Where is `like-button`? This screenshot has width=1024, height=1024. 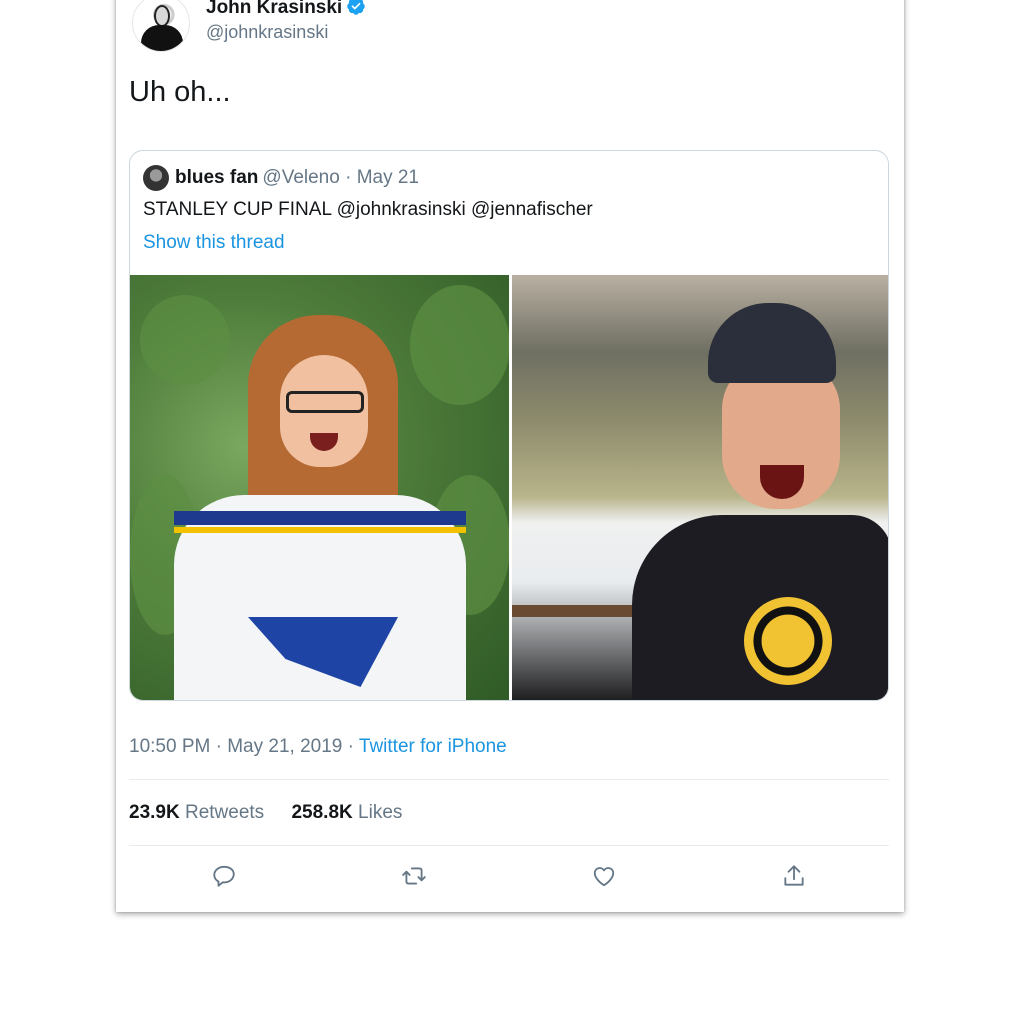 like-button is located at coordinates (604, 876).